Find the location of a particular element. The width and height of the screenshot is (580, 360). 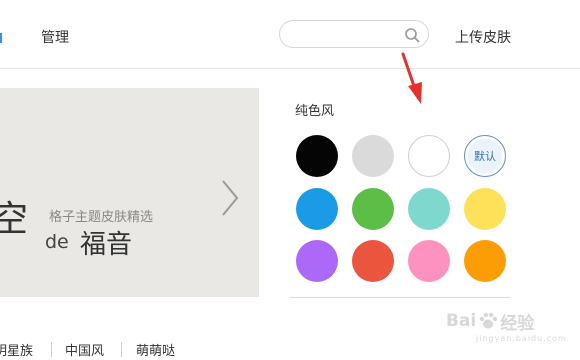

swatch-blue is located at coordinates (317, 209).